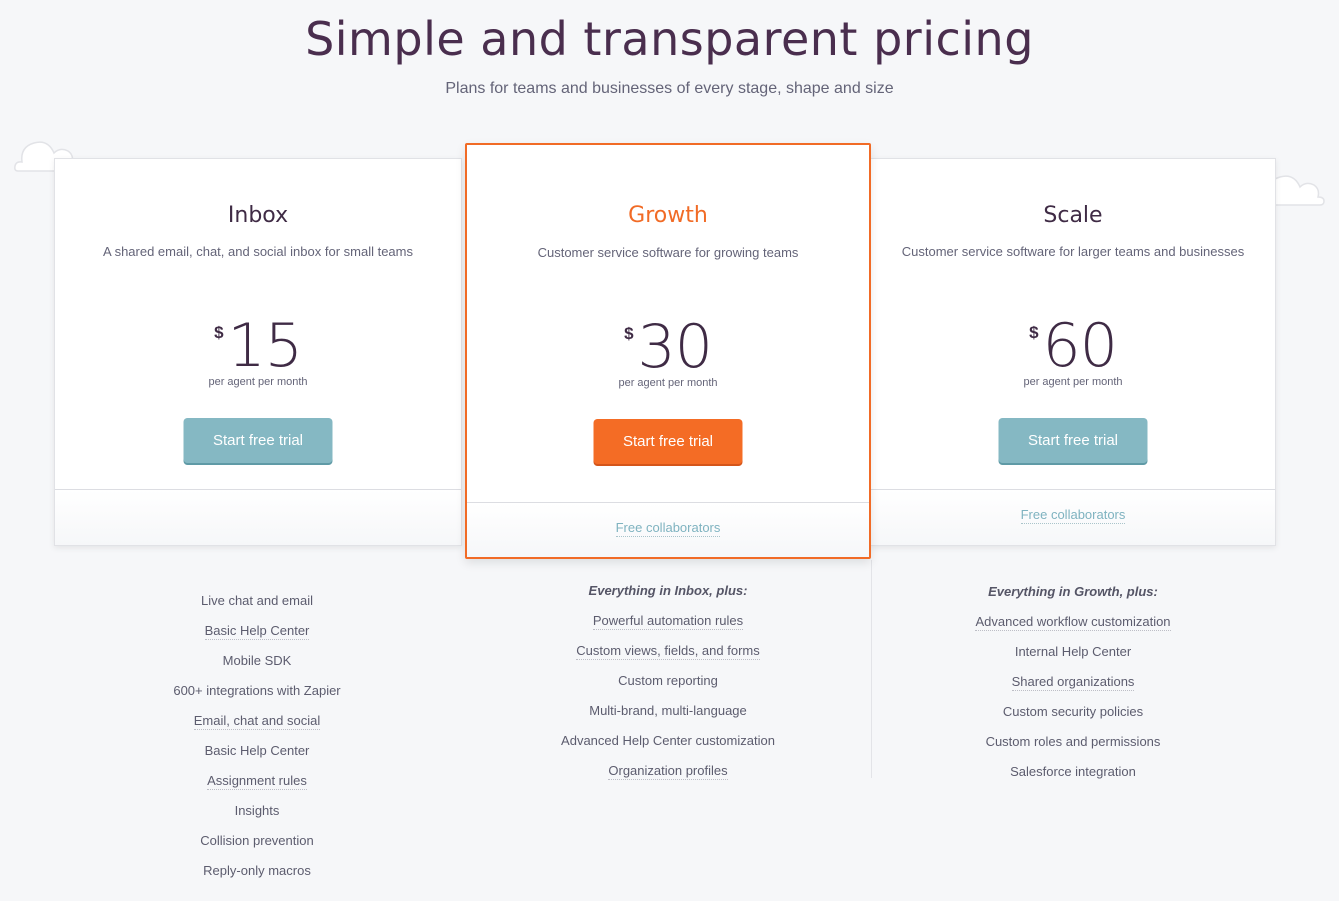 This screenshot has width=1339, height=901. What do you see at coordinates (1073, 711) in the screenshot?
I see `feature-label: Custom security policies` at bounding box center [1073, 711].